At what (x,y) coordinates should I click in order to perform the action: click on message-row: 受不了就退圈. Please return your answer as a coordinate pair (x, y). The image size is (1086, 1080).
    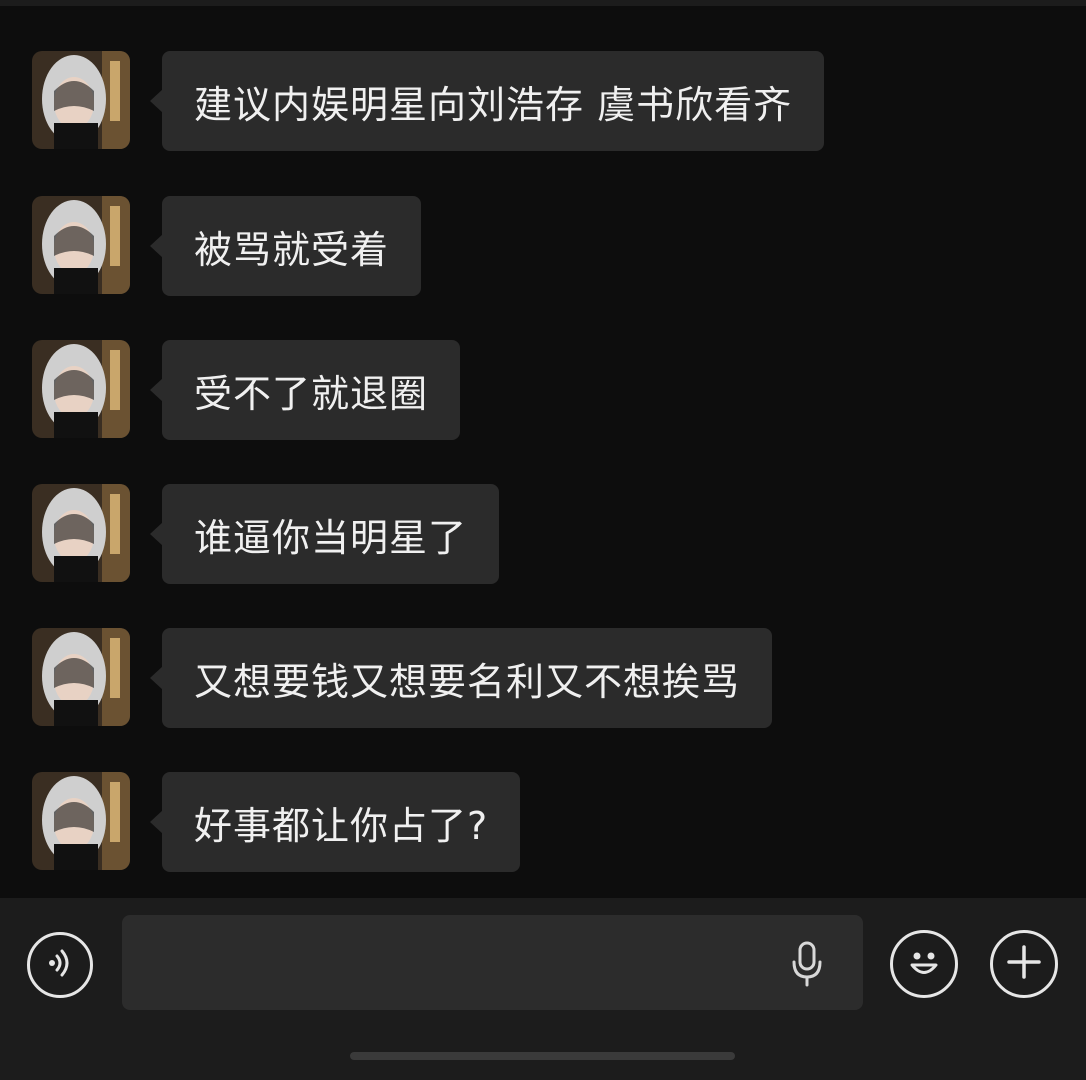
    Looking at the image, I should click on (246, 391).